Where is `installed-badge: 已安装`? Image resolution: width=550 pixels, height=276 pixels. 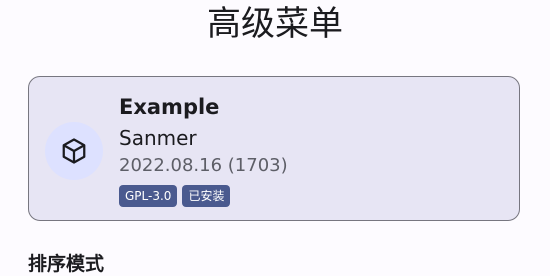 installed-badge: 已安装 is located at coordinates (206, 196).